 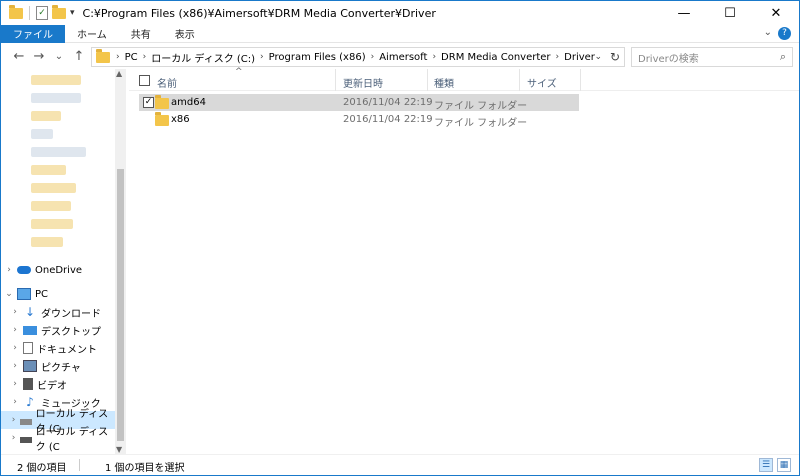 What do you see at coordinates (167, 82) in the screenshot?
I see `column-name: 名前` at bounding box center [167, 82].